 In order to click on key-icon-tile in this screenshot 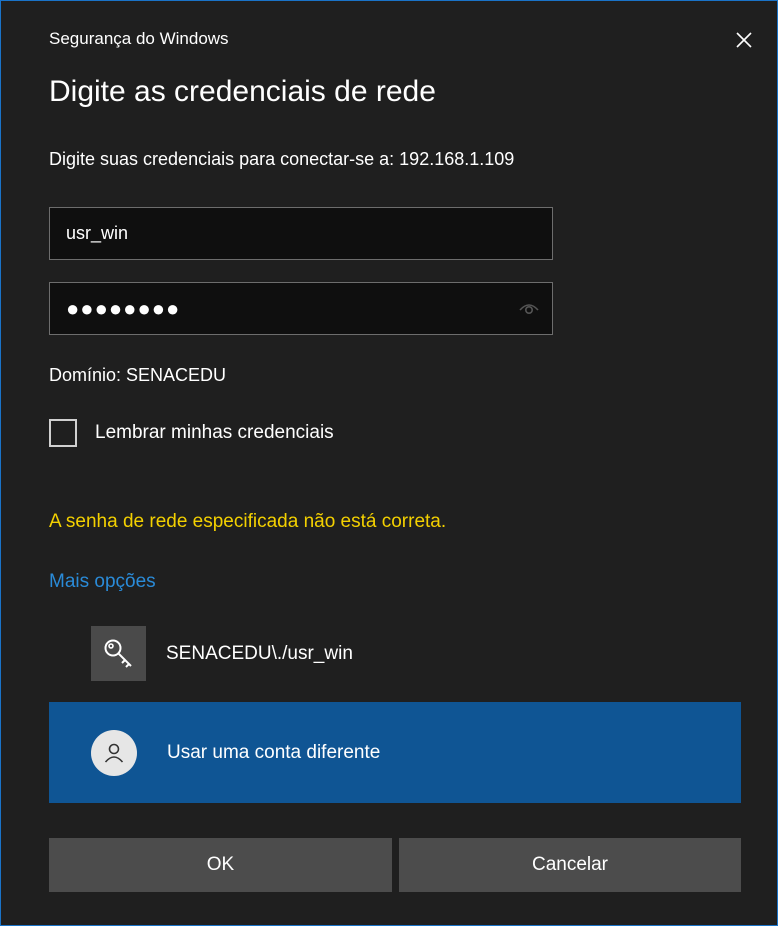, I will do `click(118, 653)`.